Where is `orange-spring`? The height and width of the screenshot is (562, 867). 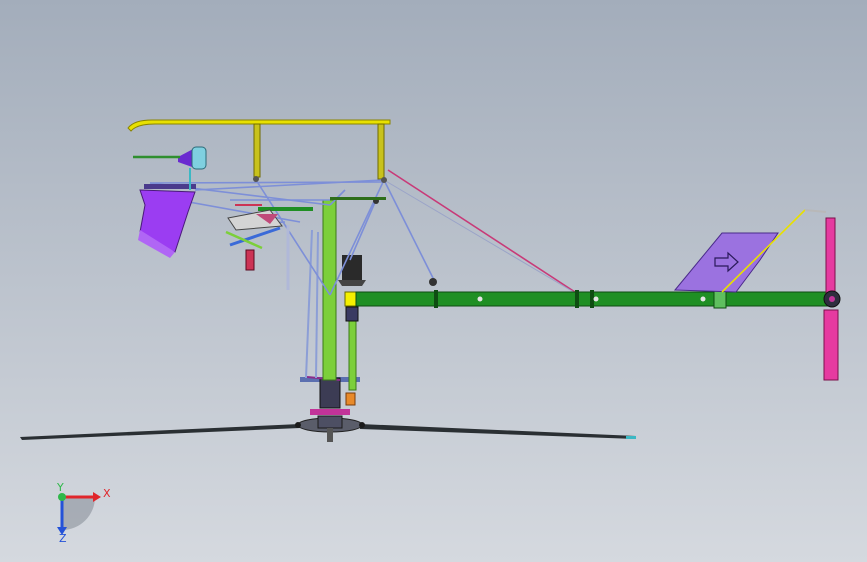 orange-spring is located at coordinates (350, 399).